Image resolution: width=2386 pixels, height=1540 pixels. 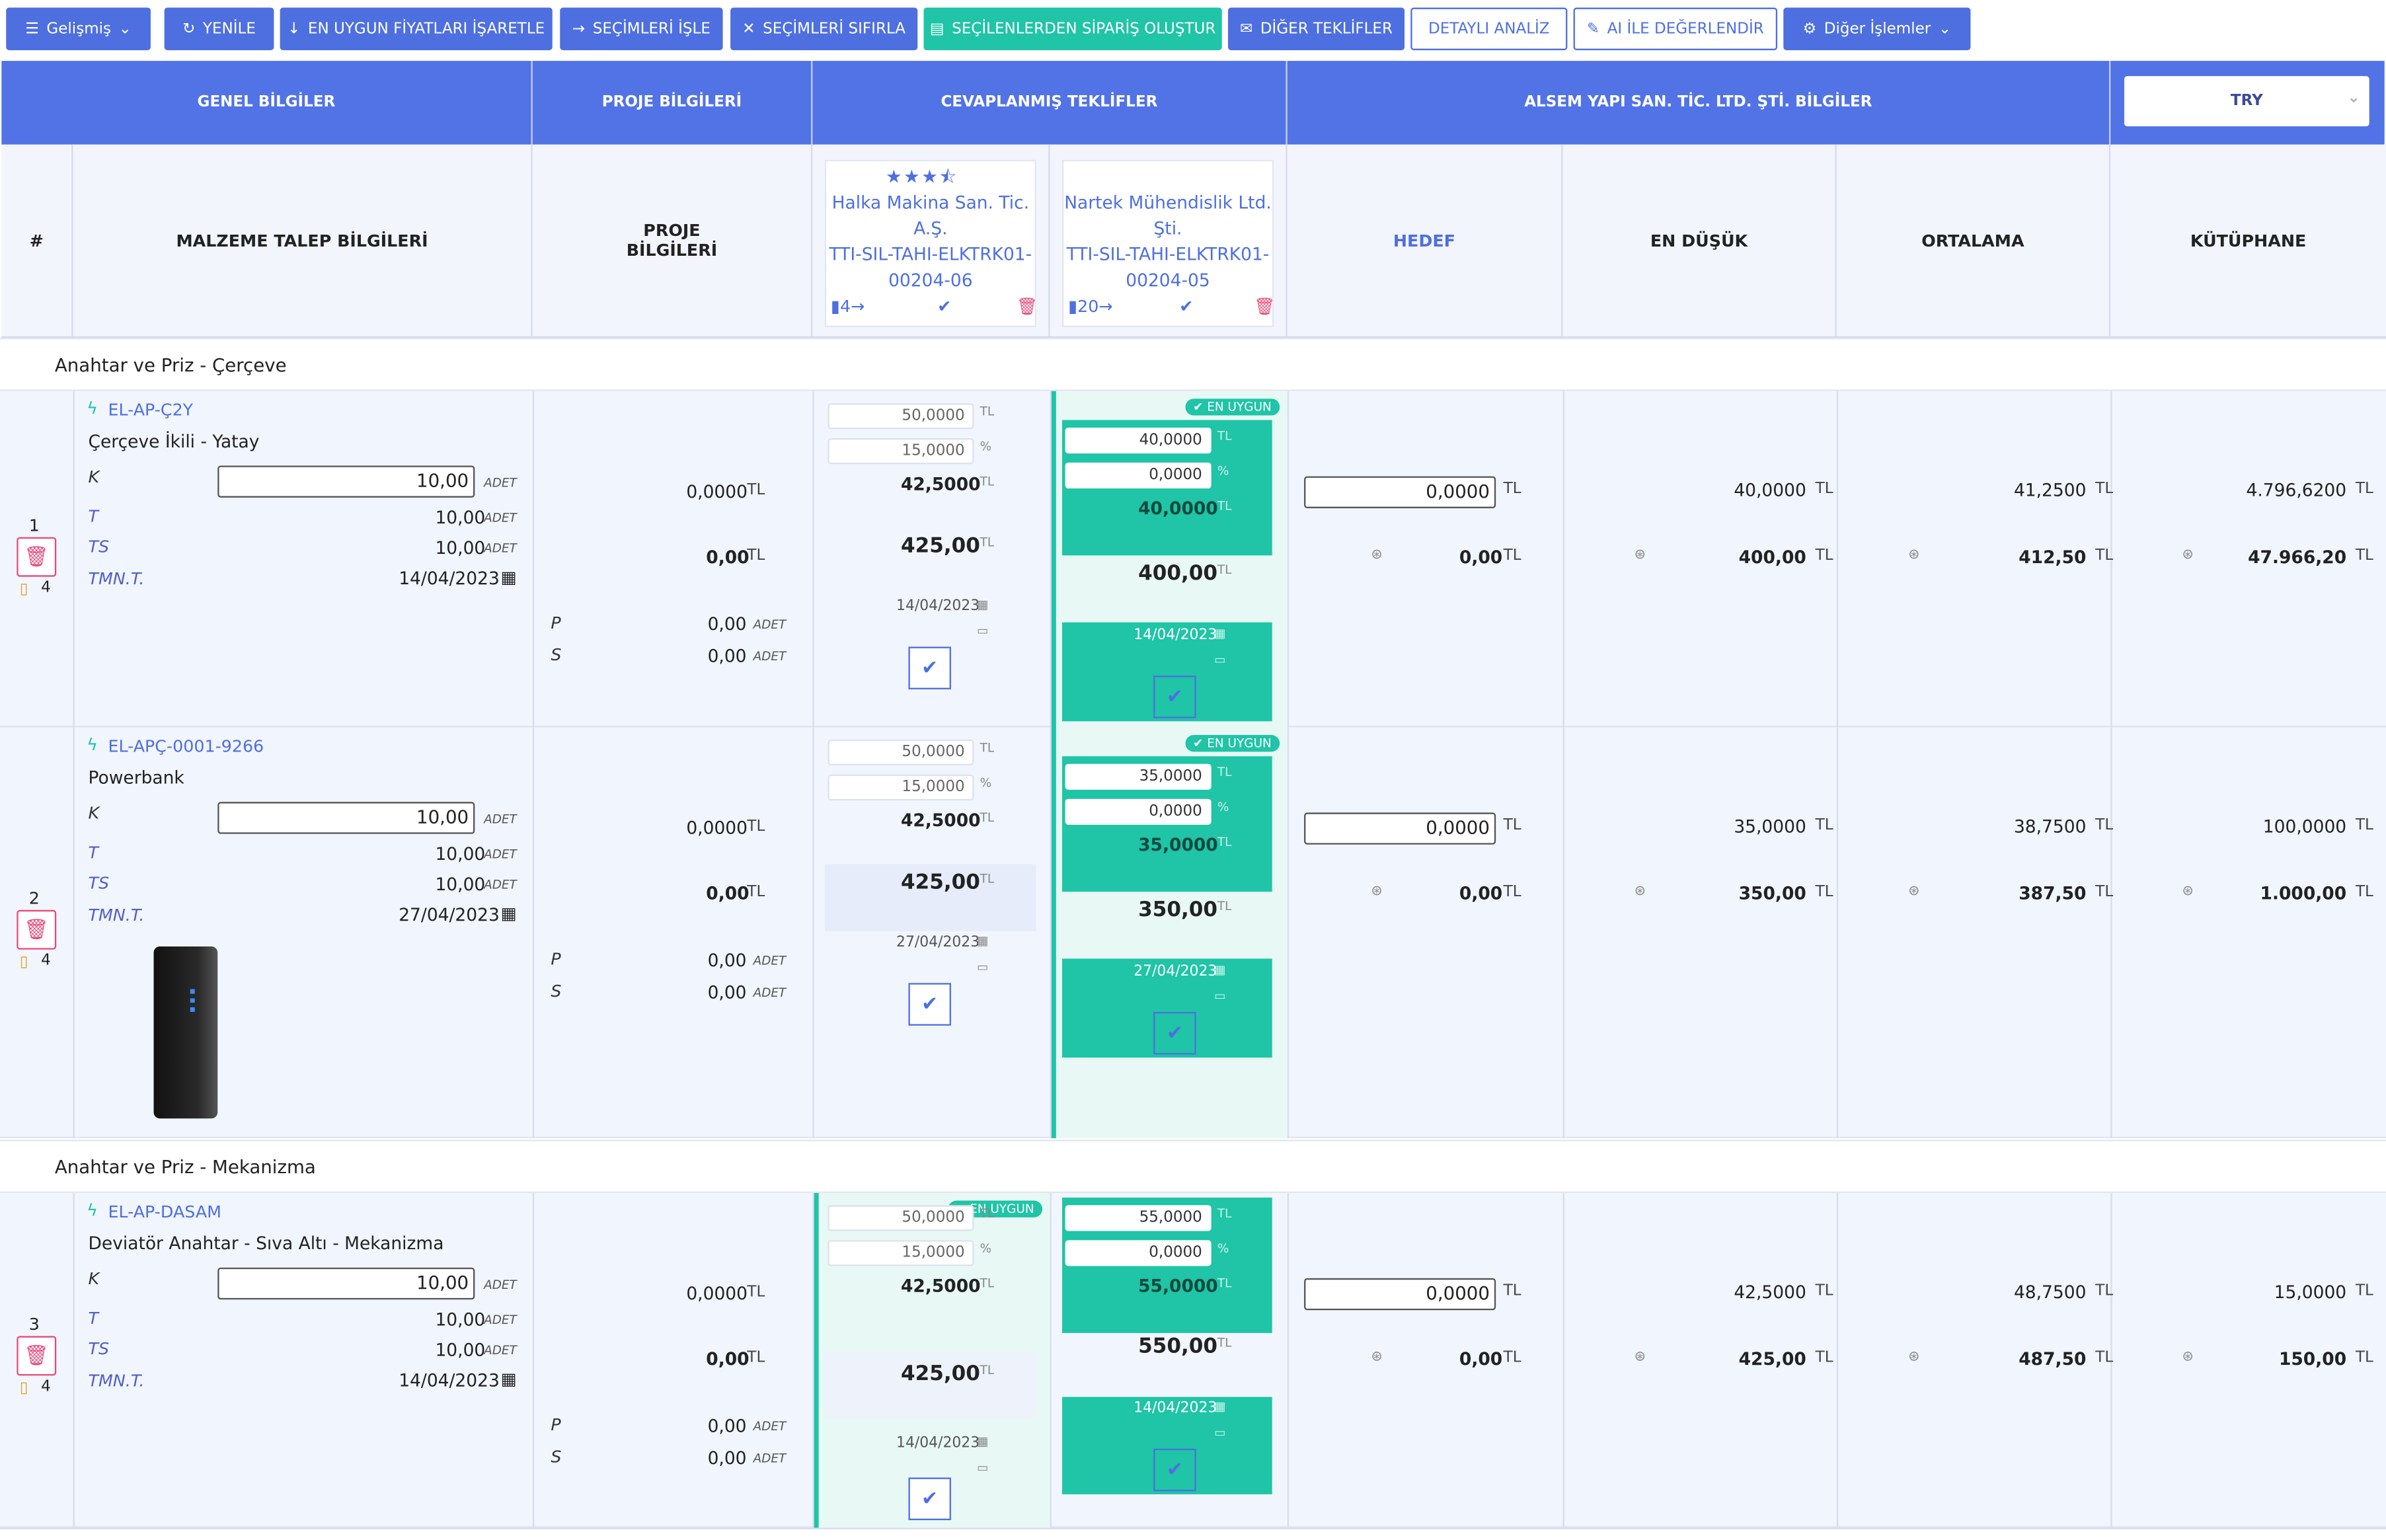 I want to click on supplier-2-select-icon: ✔, so click(x=1186, y=307).